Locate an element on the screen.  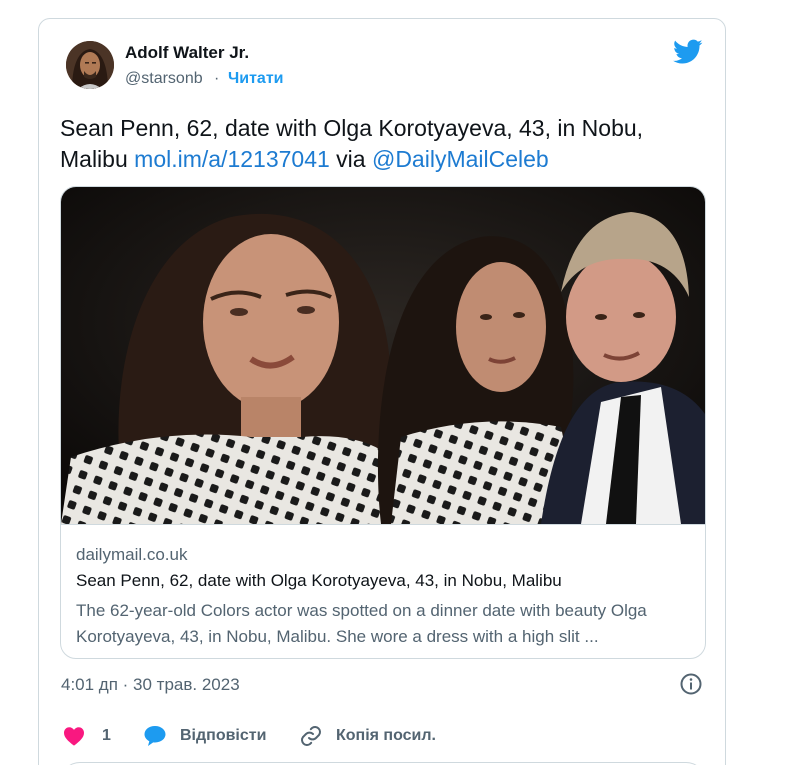
copy-link-button: Копія посил. is located at coordinates (367, 736).